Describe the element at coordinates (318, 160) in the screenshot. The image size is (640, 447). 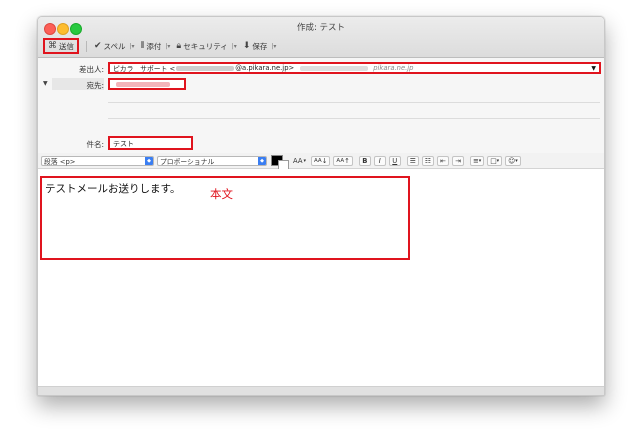
I see `decrease-font-label: AA` at that location.